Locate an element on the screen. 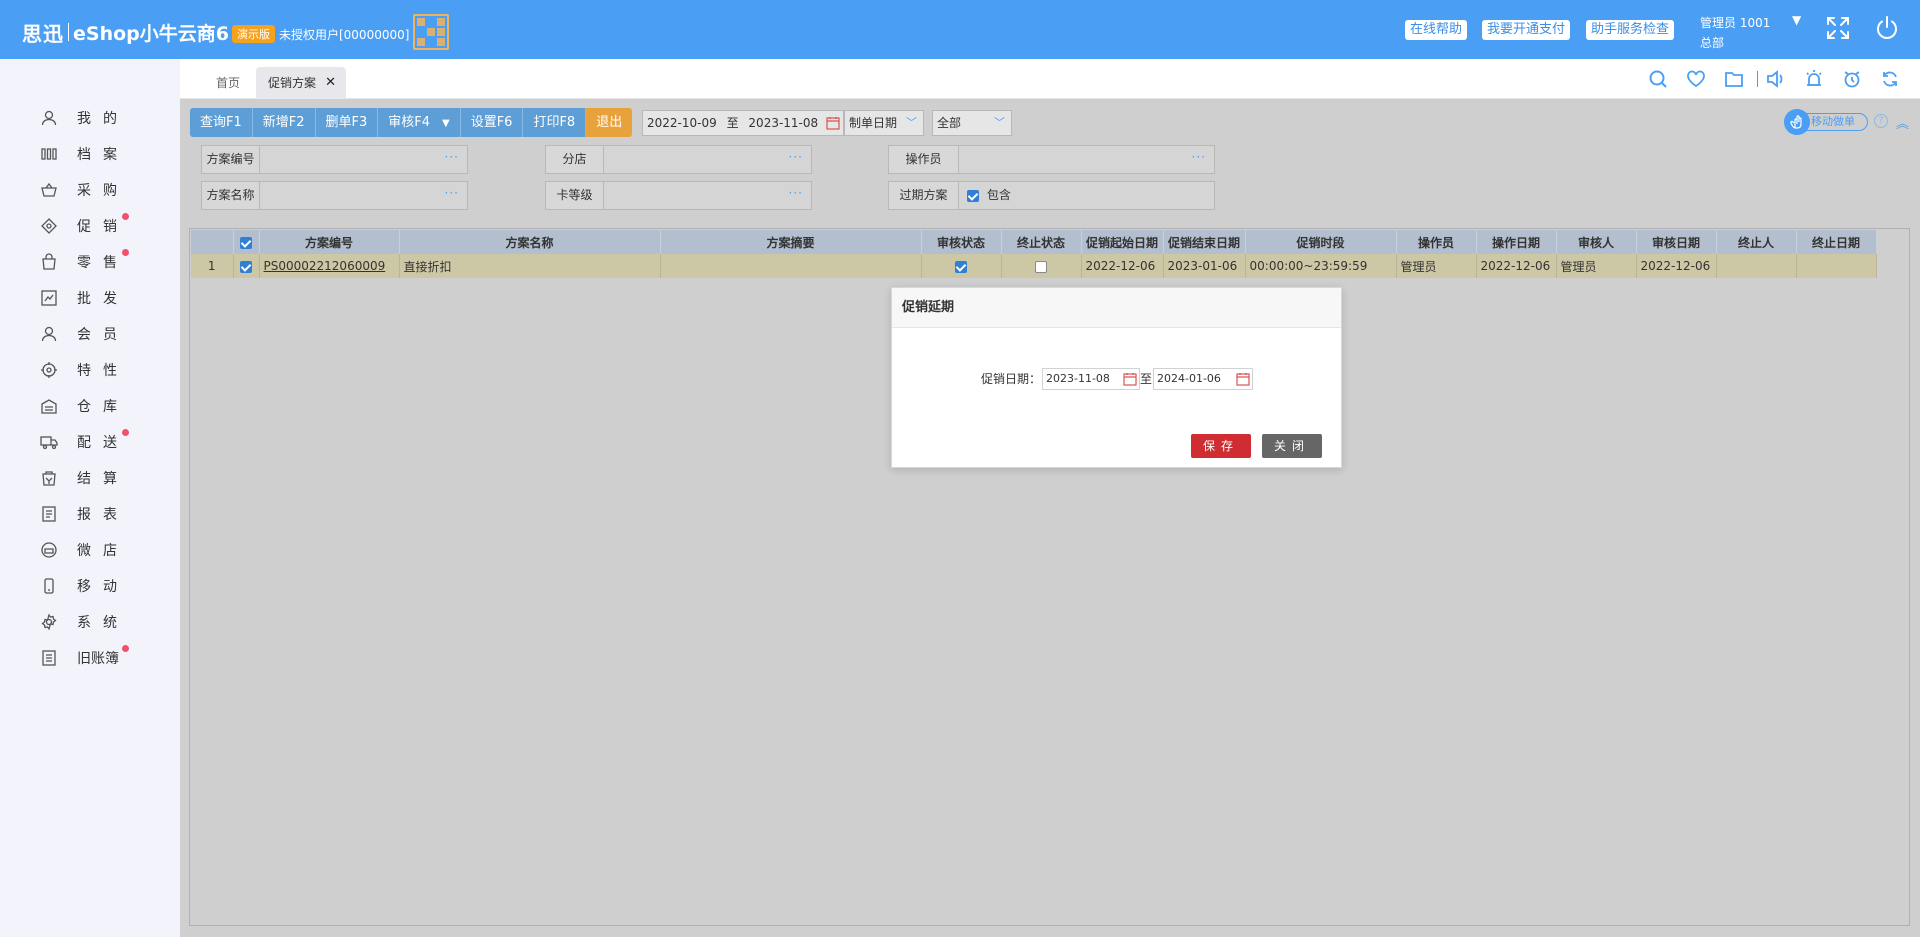  close-icon: ✕ is located at coordinates (330, 83).